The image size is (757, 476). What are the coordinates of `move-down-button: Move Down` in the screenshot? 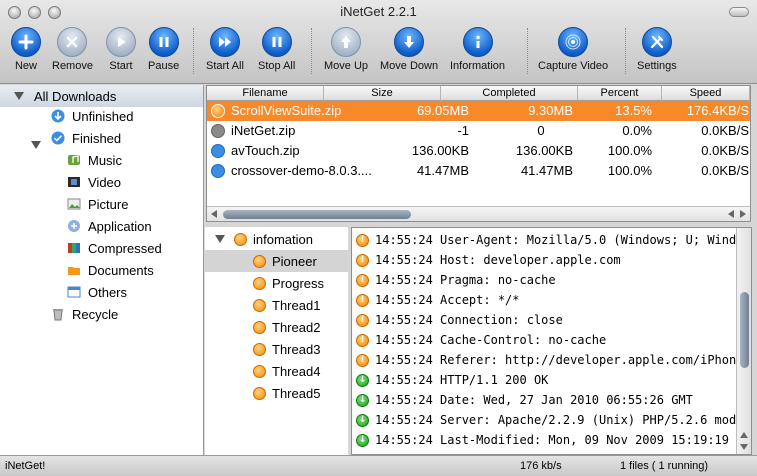 It's located at (409, 49).